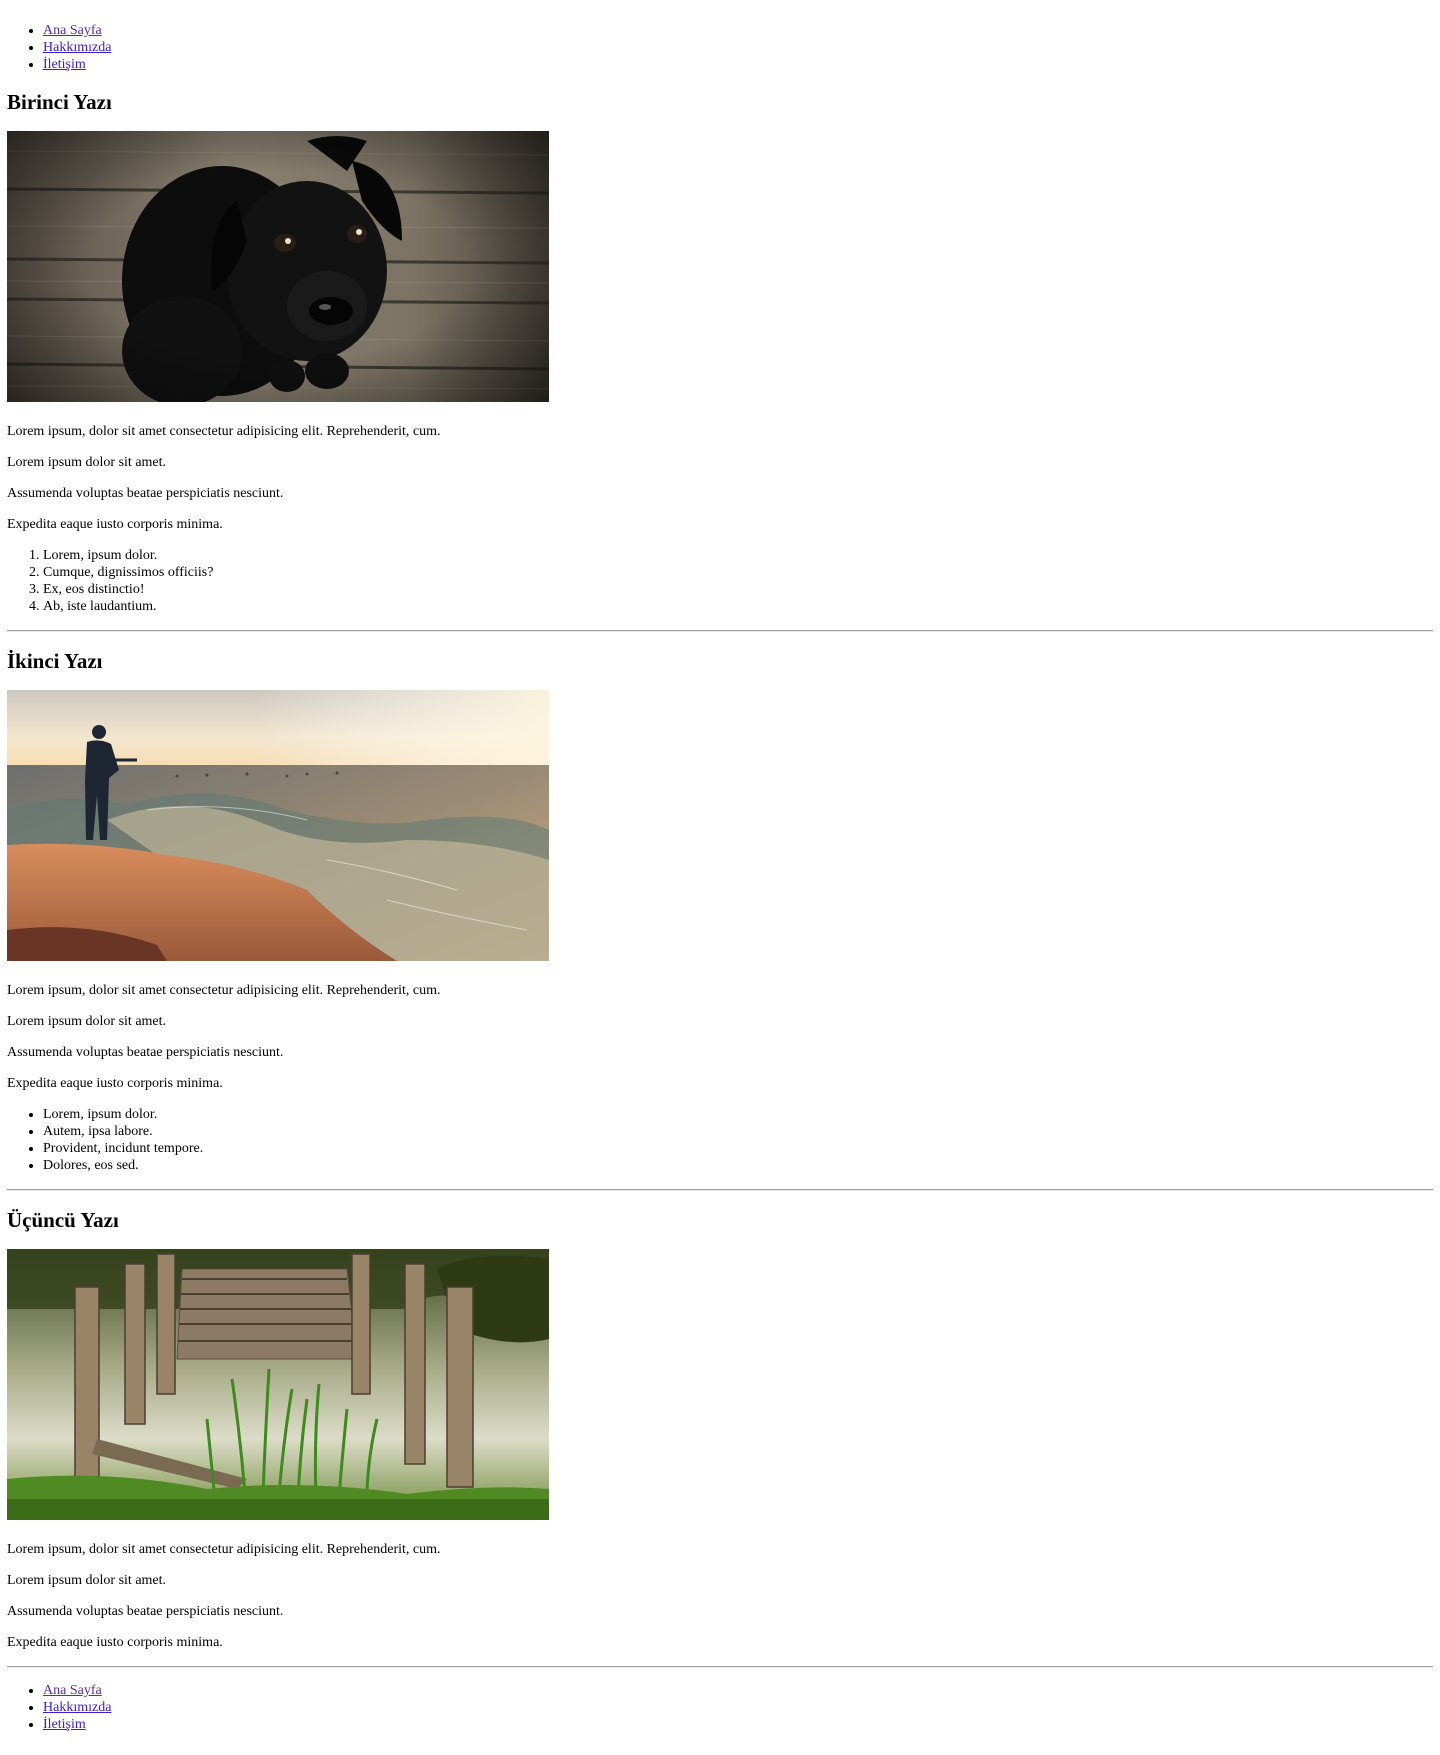 The image size is (1440, 1755). What do you see at coordinates (738, 589) in the screenshot?
I see `list-item: Ex, eos distinctio!` at bounding box center [738, 589].